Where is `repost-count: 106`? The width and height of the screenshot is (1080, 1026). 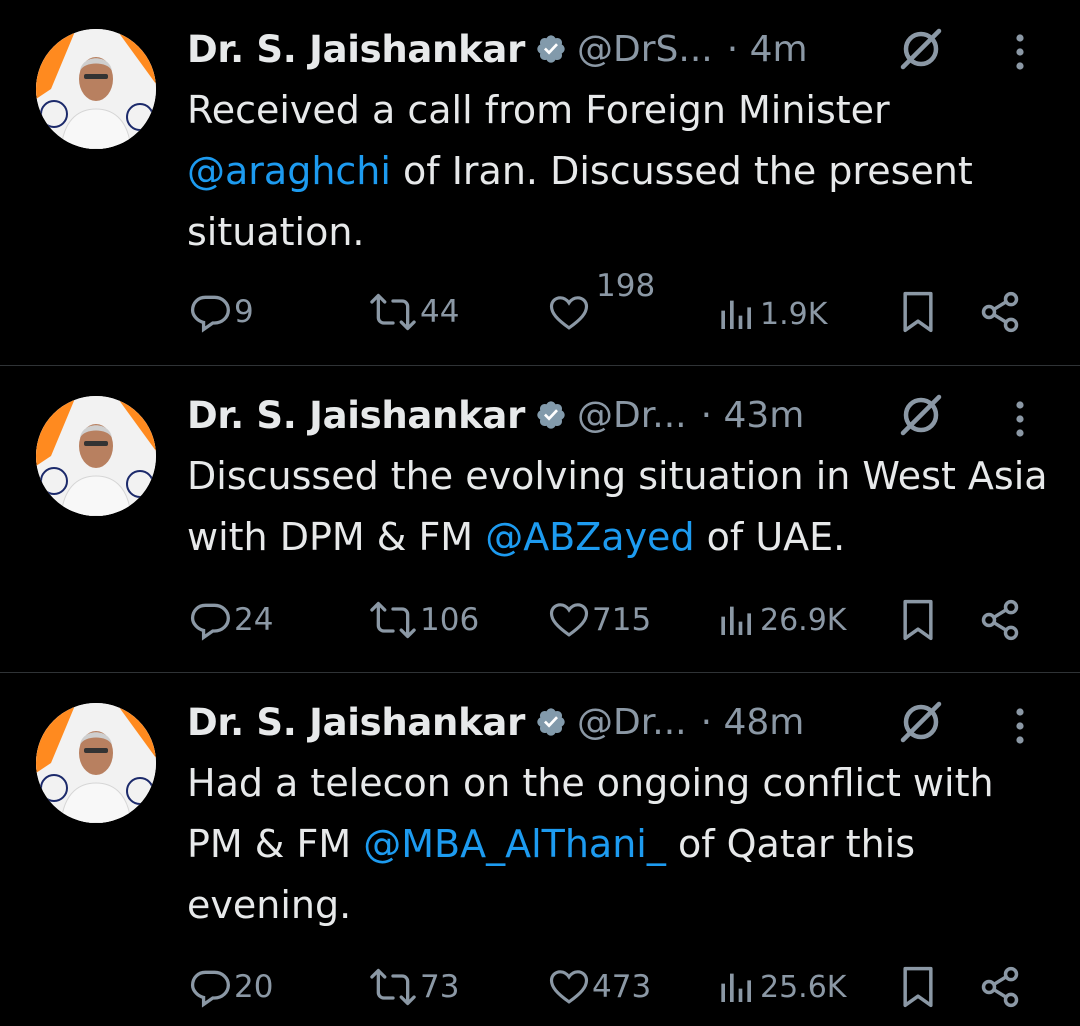
repost-count: 106 is located at coordinates (450, 620).